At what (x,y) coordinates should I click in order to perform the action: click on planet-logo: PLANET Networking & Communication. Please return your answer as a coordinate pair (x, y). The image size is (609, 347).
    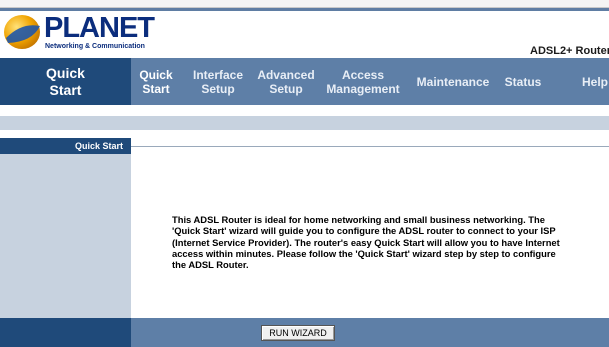
    Looking at the image, I should click on (78, 33).